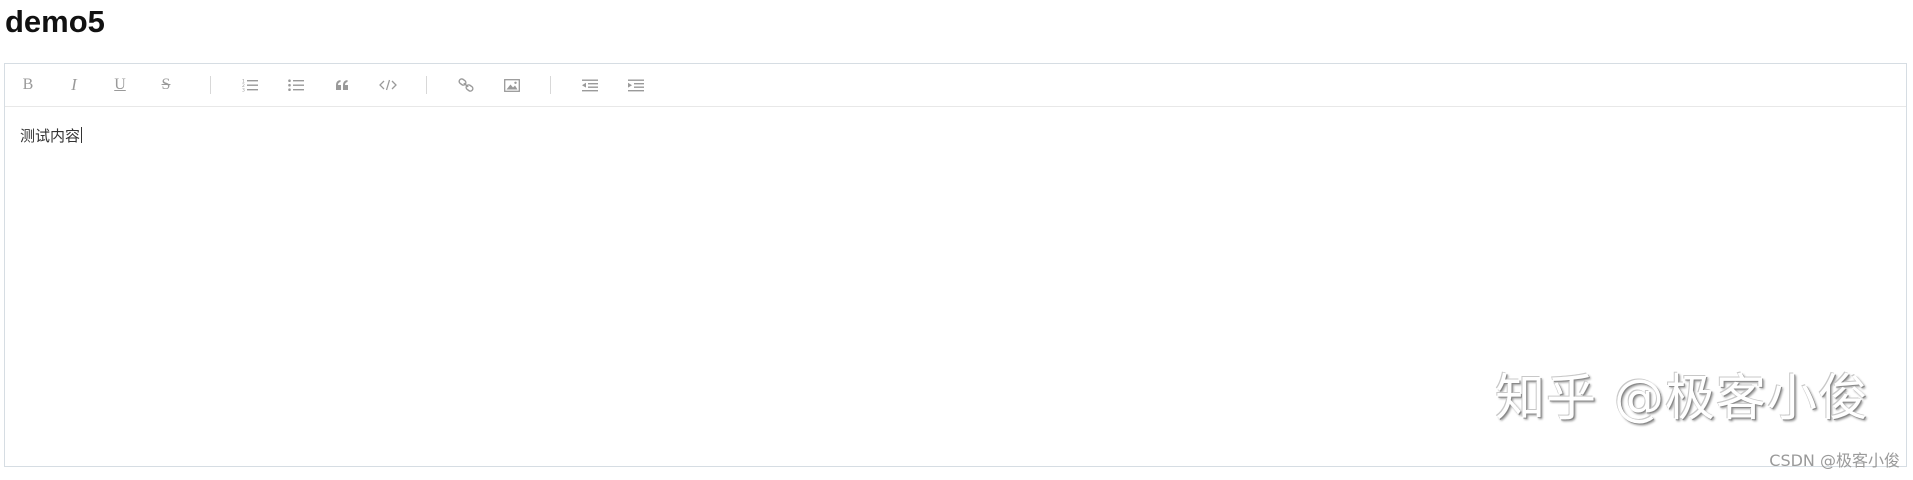  I want to click on image-button, so click(512, 85).